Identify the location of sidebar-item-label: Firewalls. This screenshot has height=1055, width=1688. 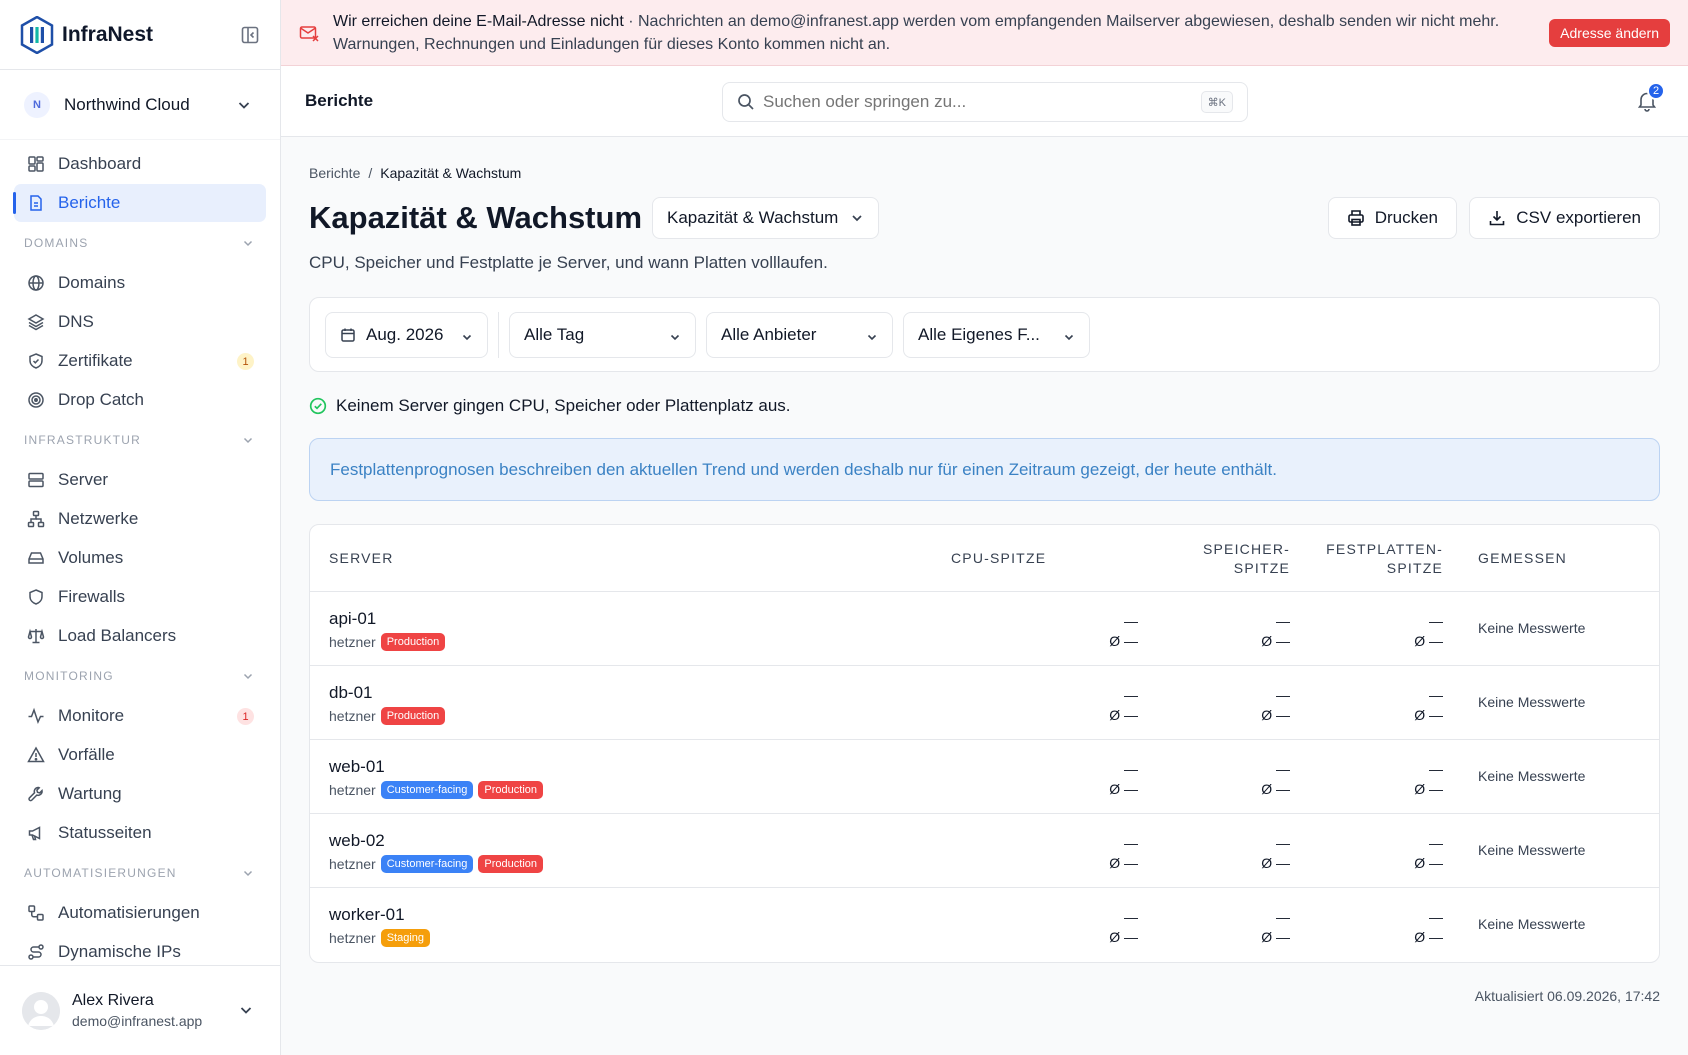
(92, 596).